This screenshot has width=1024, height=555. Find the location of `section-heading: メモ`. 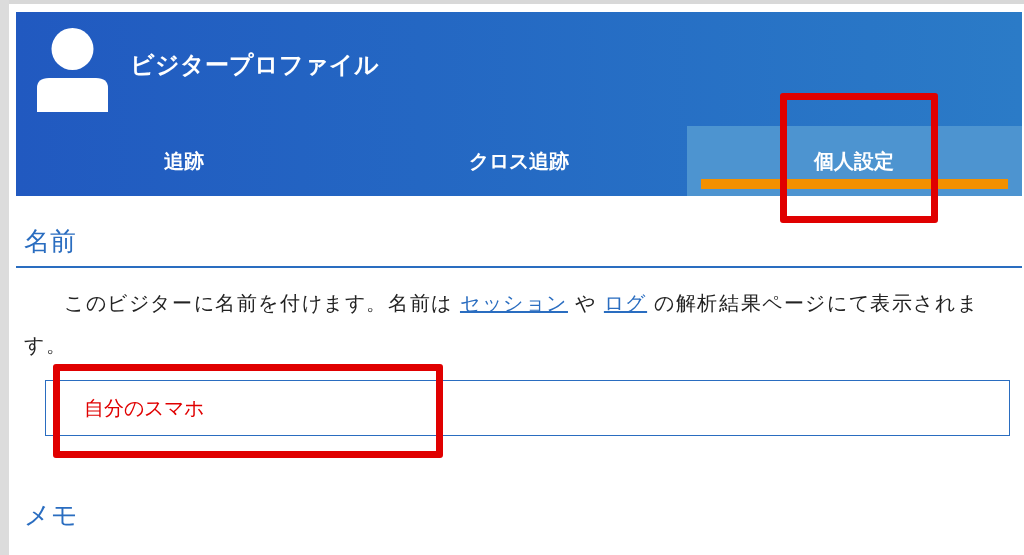

section-heading: メモ is located at coordinates (51, 515).